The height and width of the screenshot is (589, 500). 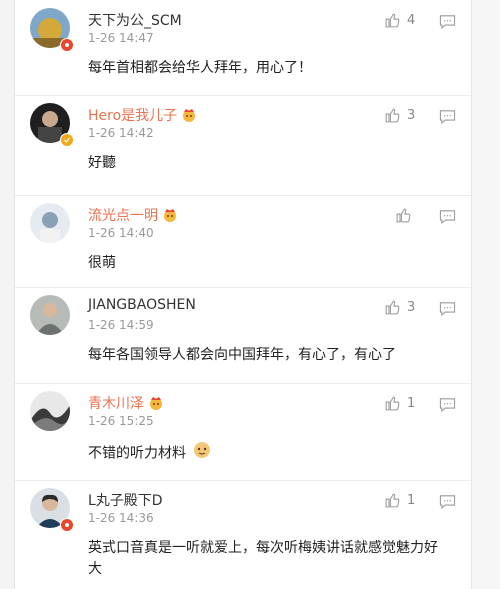 I want to click on comment-text-content: 不错的听力材料, so click(x=137, y=453).